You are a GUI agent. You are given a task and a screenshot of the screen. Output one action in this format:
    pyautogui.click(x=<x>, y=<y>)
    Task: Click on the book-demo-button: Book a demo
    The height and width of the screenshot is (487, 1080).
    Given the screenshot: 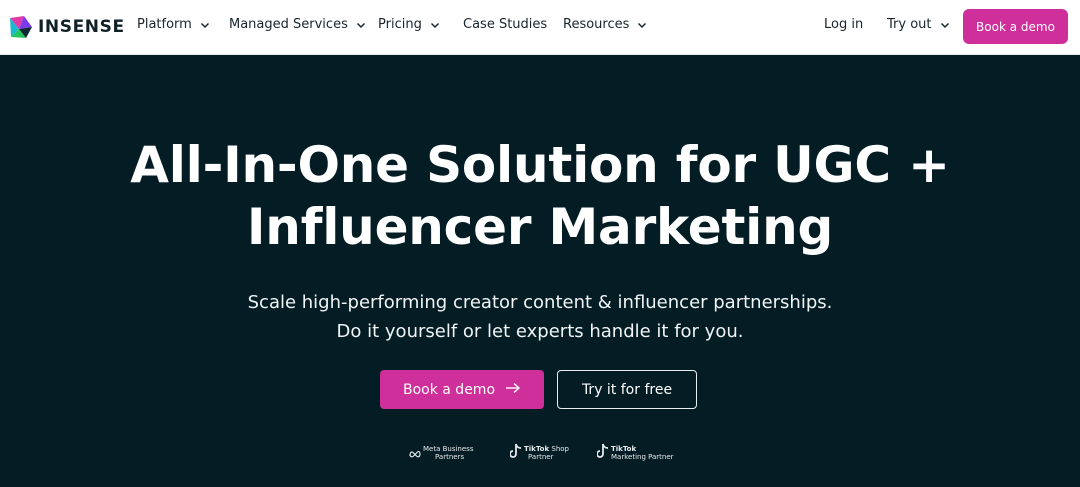 What is the action you would take?
    pyautogui.click(x=462, y=389)
    